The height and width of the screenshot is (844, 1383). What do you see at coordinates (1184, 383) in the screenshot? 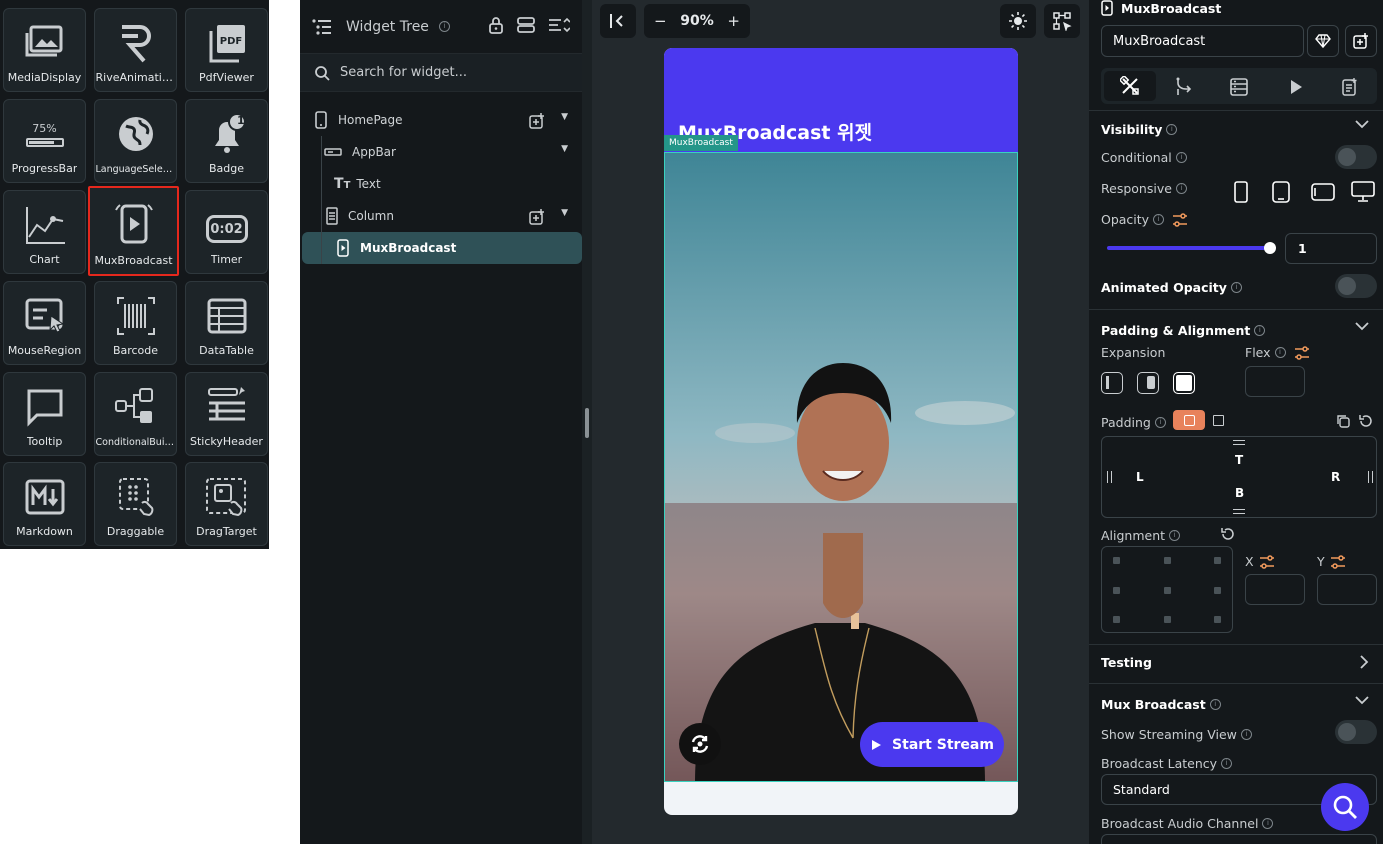
I see `expansion-expanded-button` at bounding box center [1184, 383].